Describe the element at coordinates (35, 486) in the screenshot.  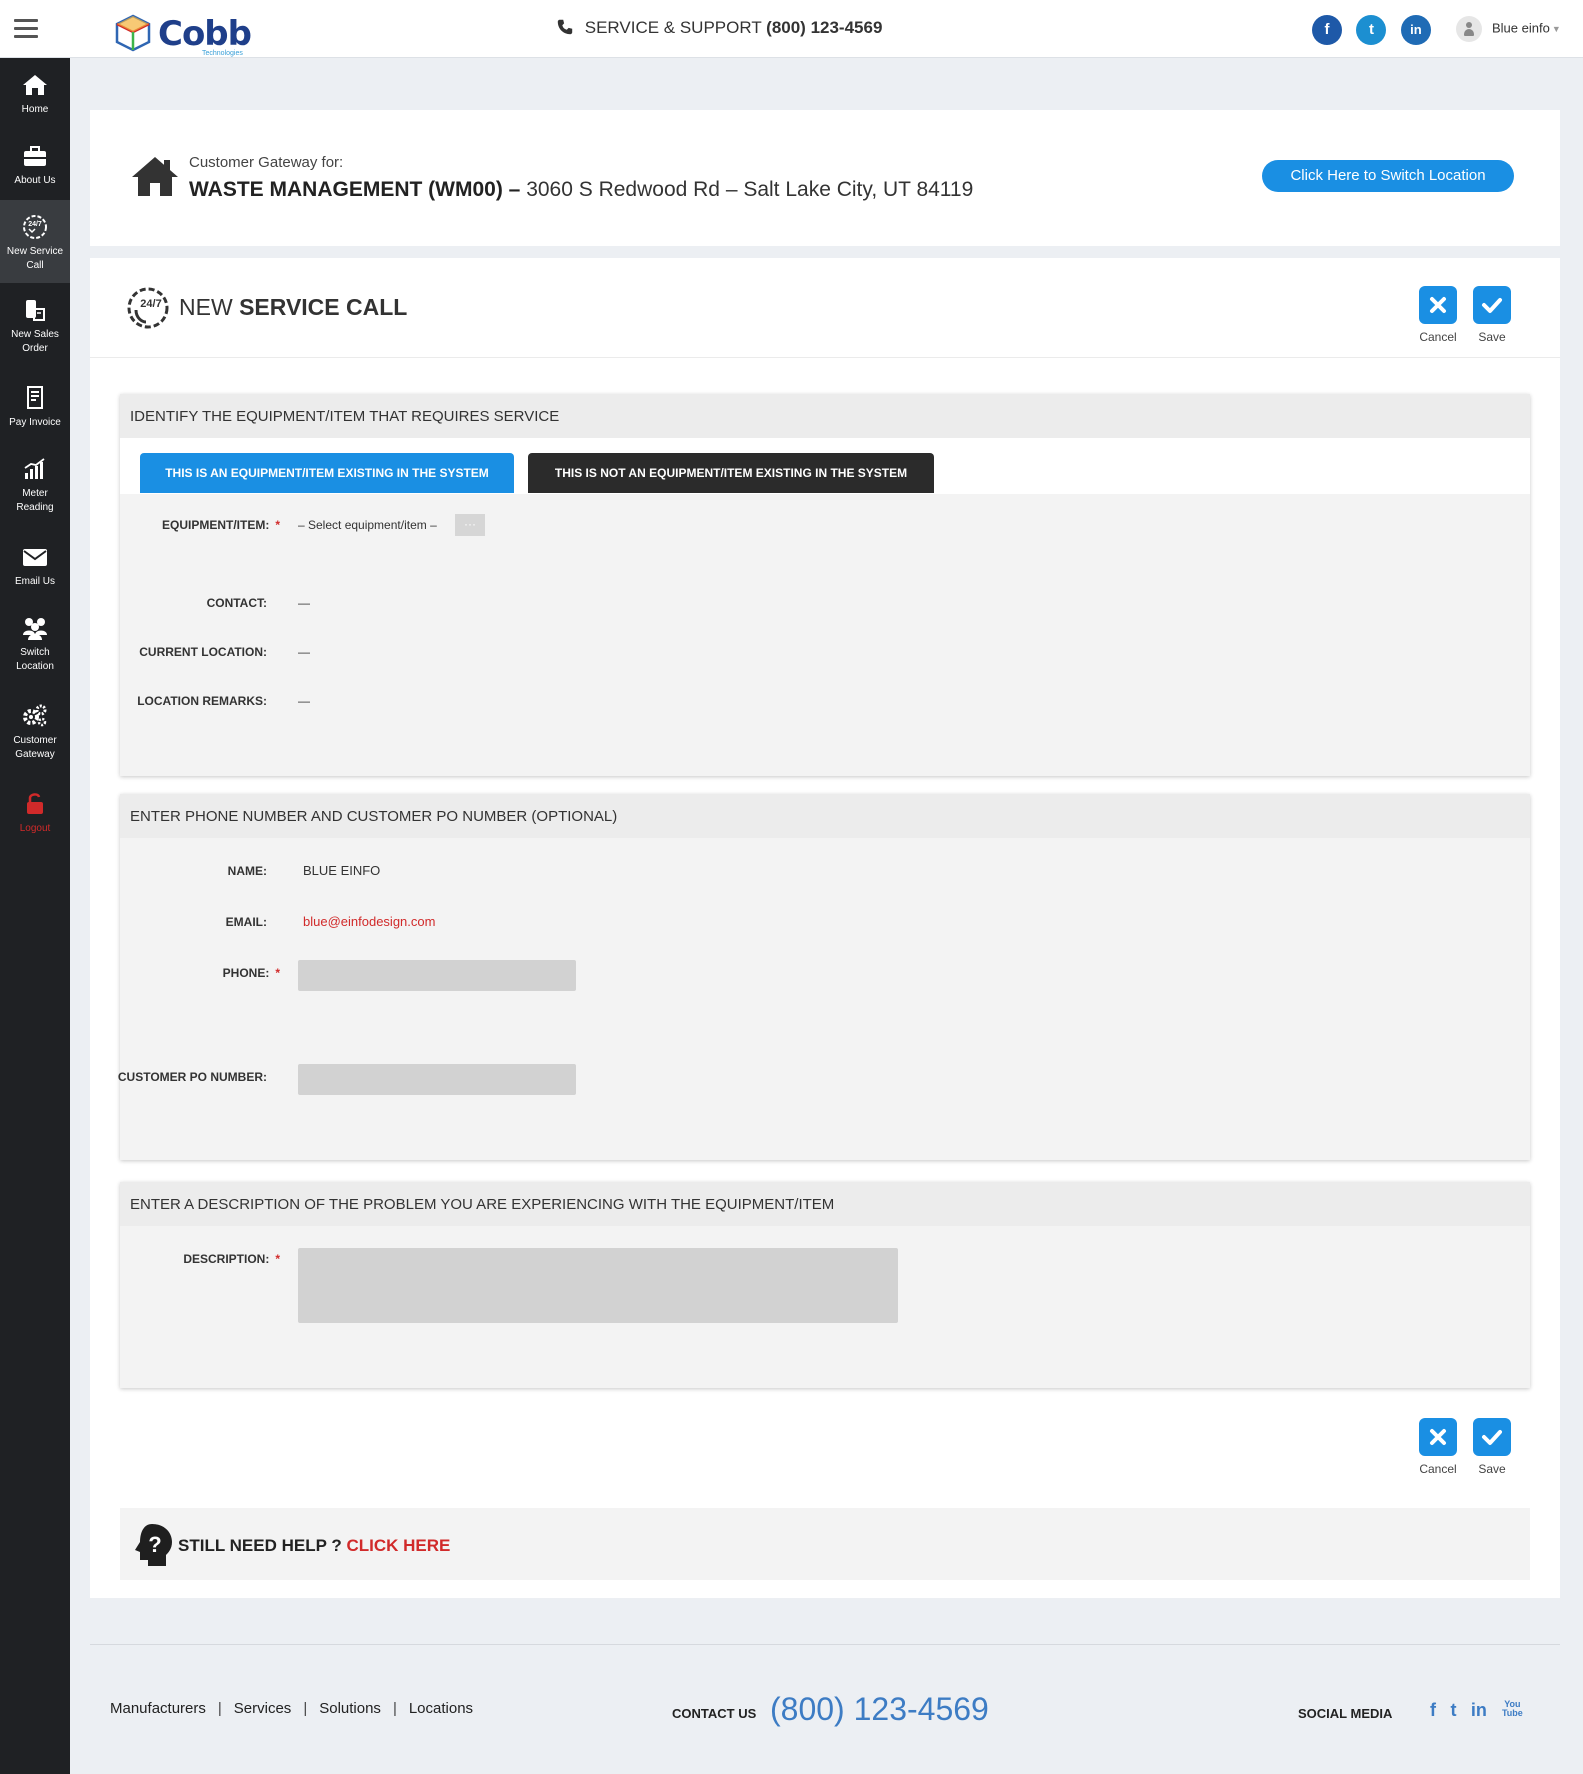
I see `sidebar-item-meter-reading: Meter Reading` at that location.